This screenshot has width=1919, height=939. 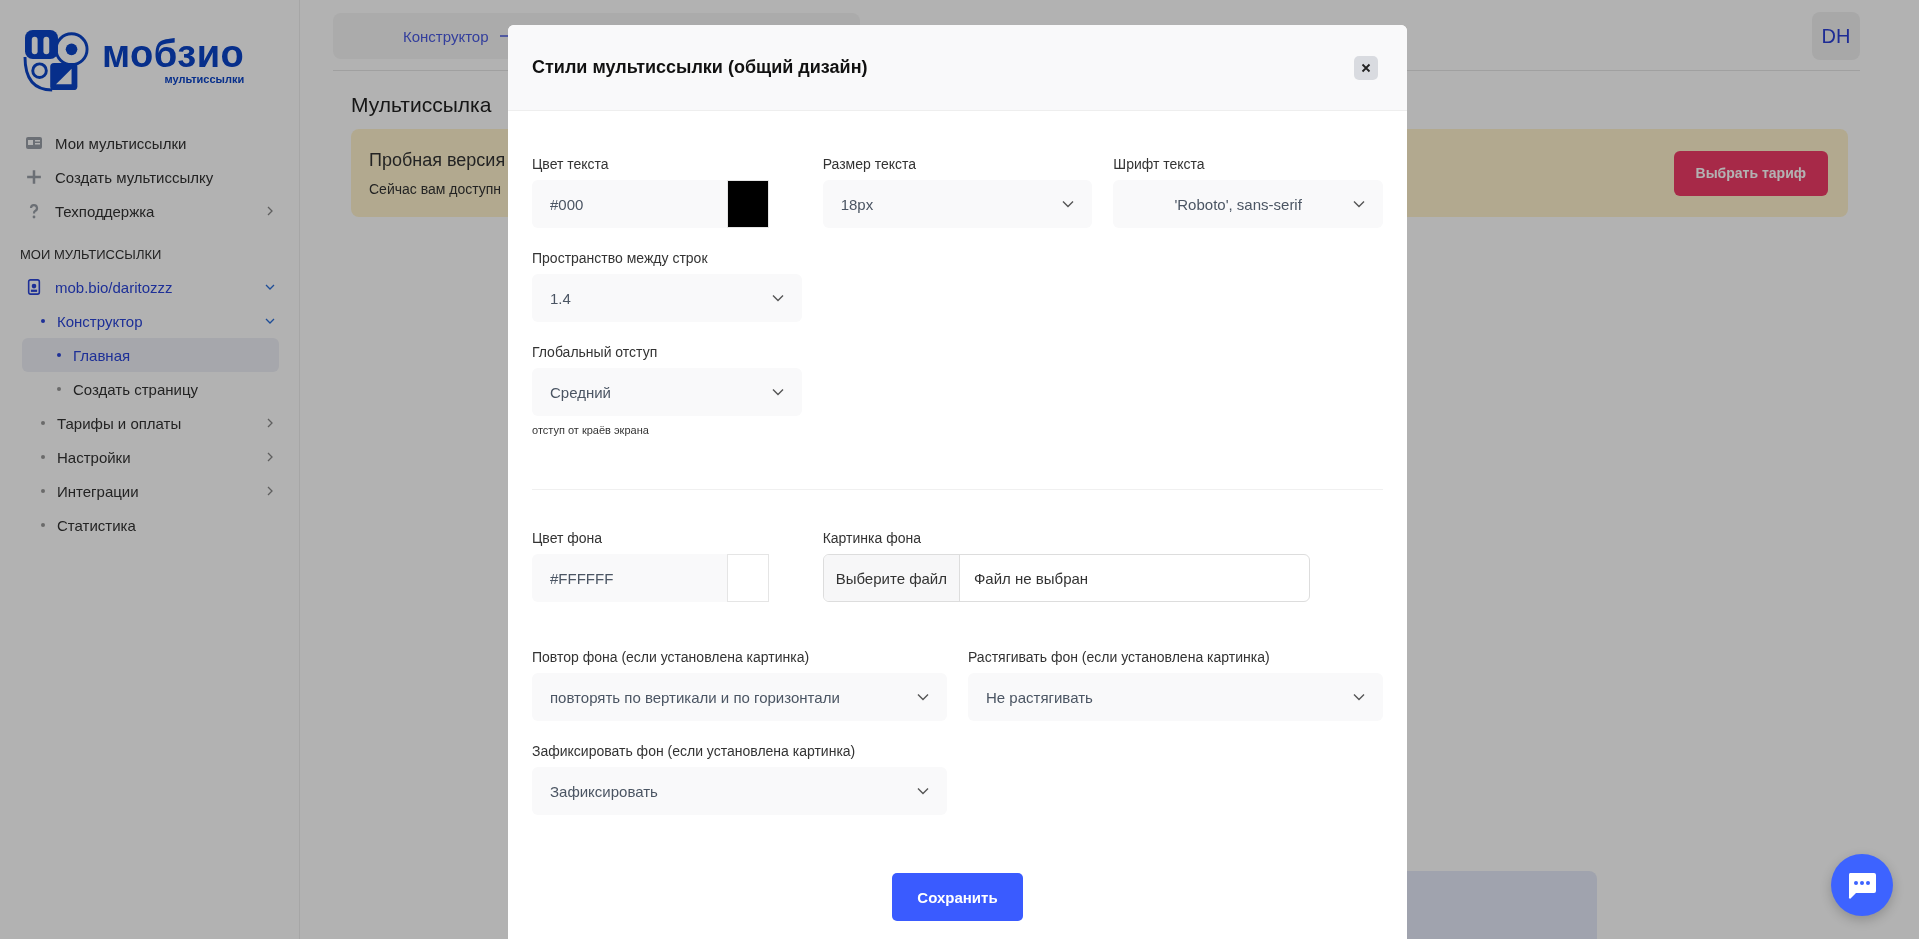 I want to click on field-label: Цвет текста, so click(x=571, y=164).